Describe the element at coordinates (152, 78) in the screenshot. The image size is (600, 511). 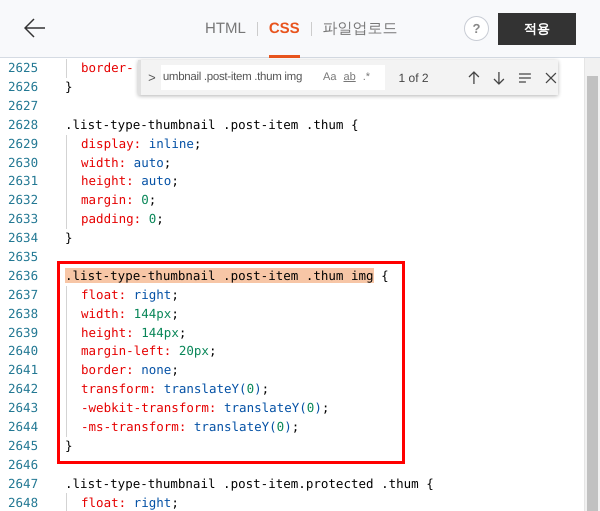
I see `expand-toggle: >` at that location.